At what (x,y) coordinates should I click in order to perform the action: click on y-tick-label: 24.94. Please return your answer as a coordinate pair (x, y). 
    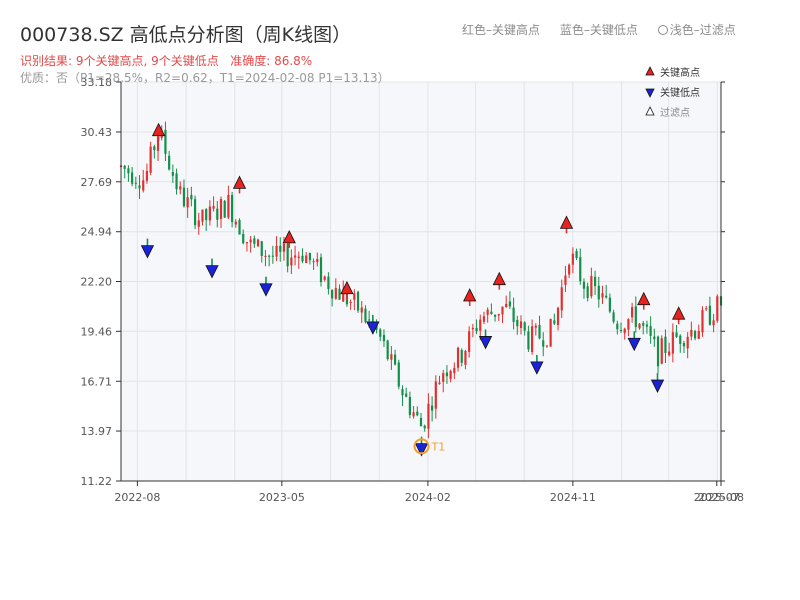
    Looking at the image, I should click on (97, 232).